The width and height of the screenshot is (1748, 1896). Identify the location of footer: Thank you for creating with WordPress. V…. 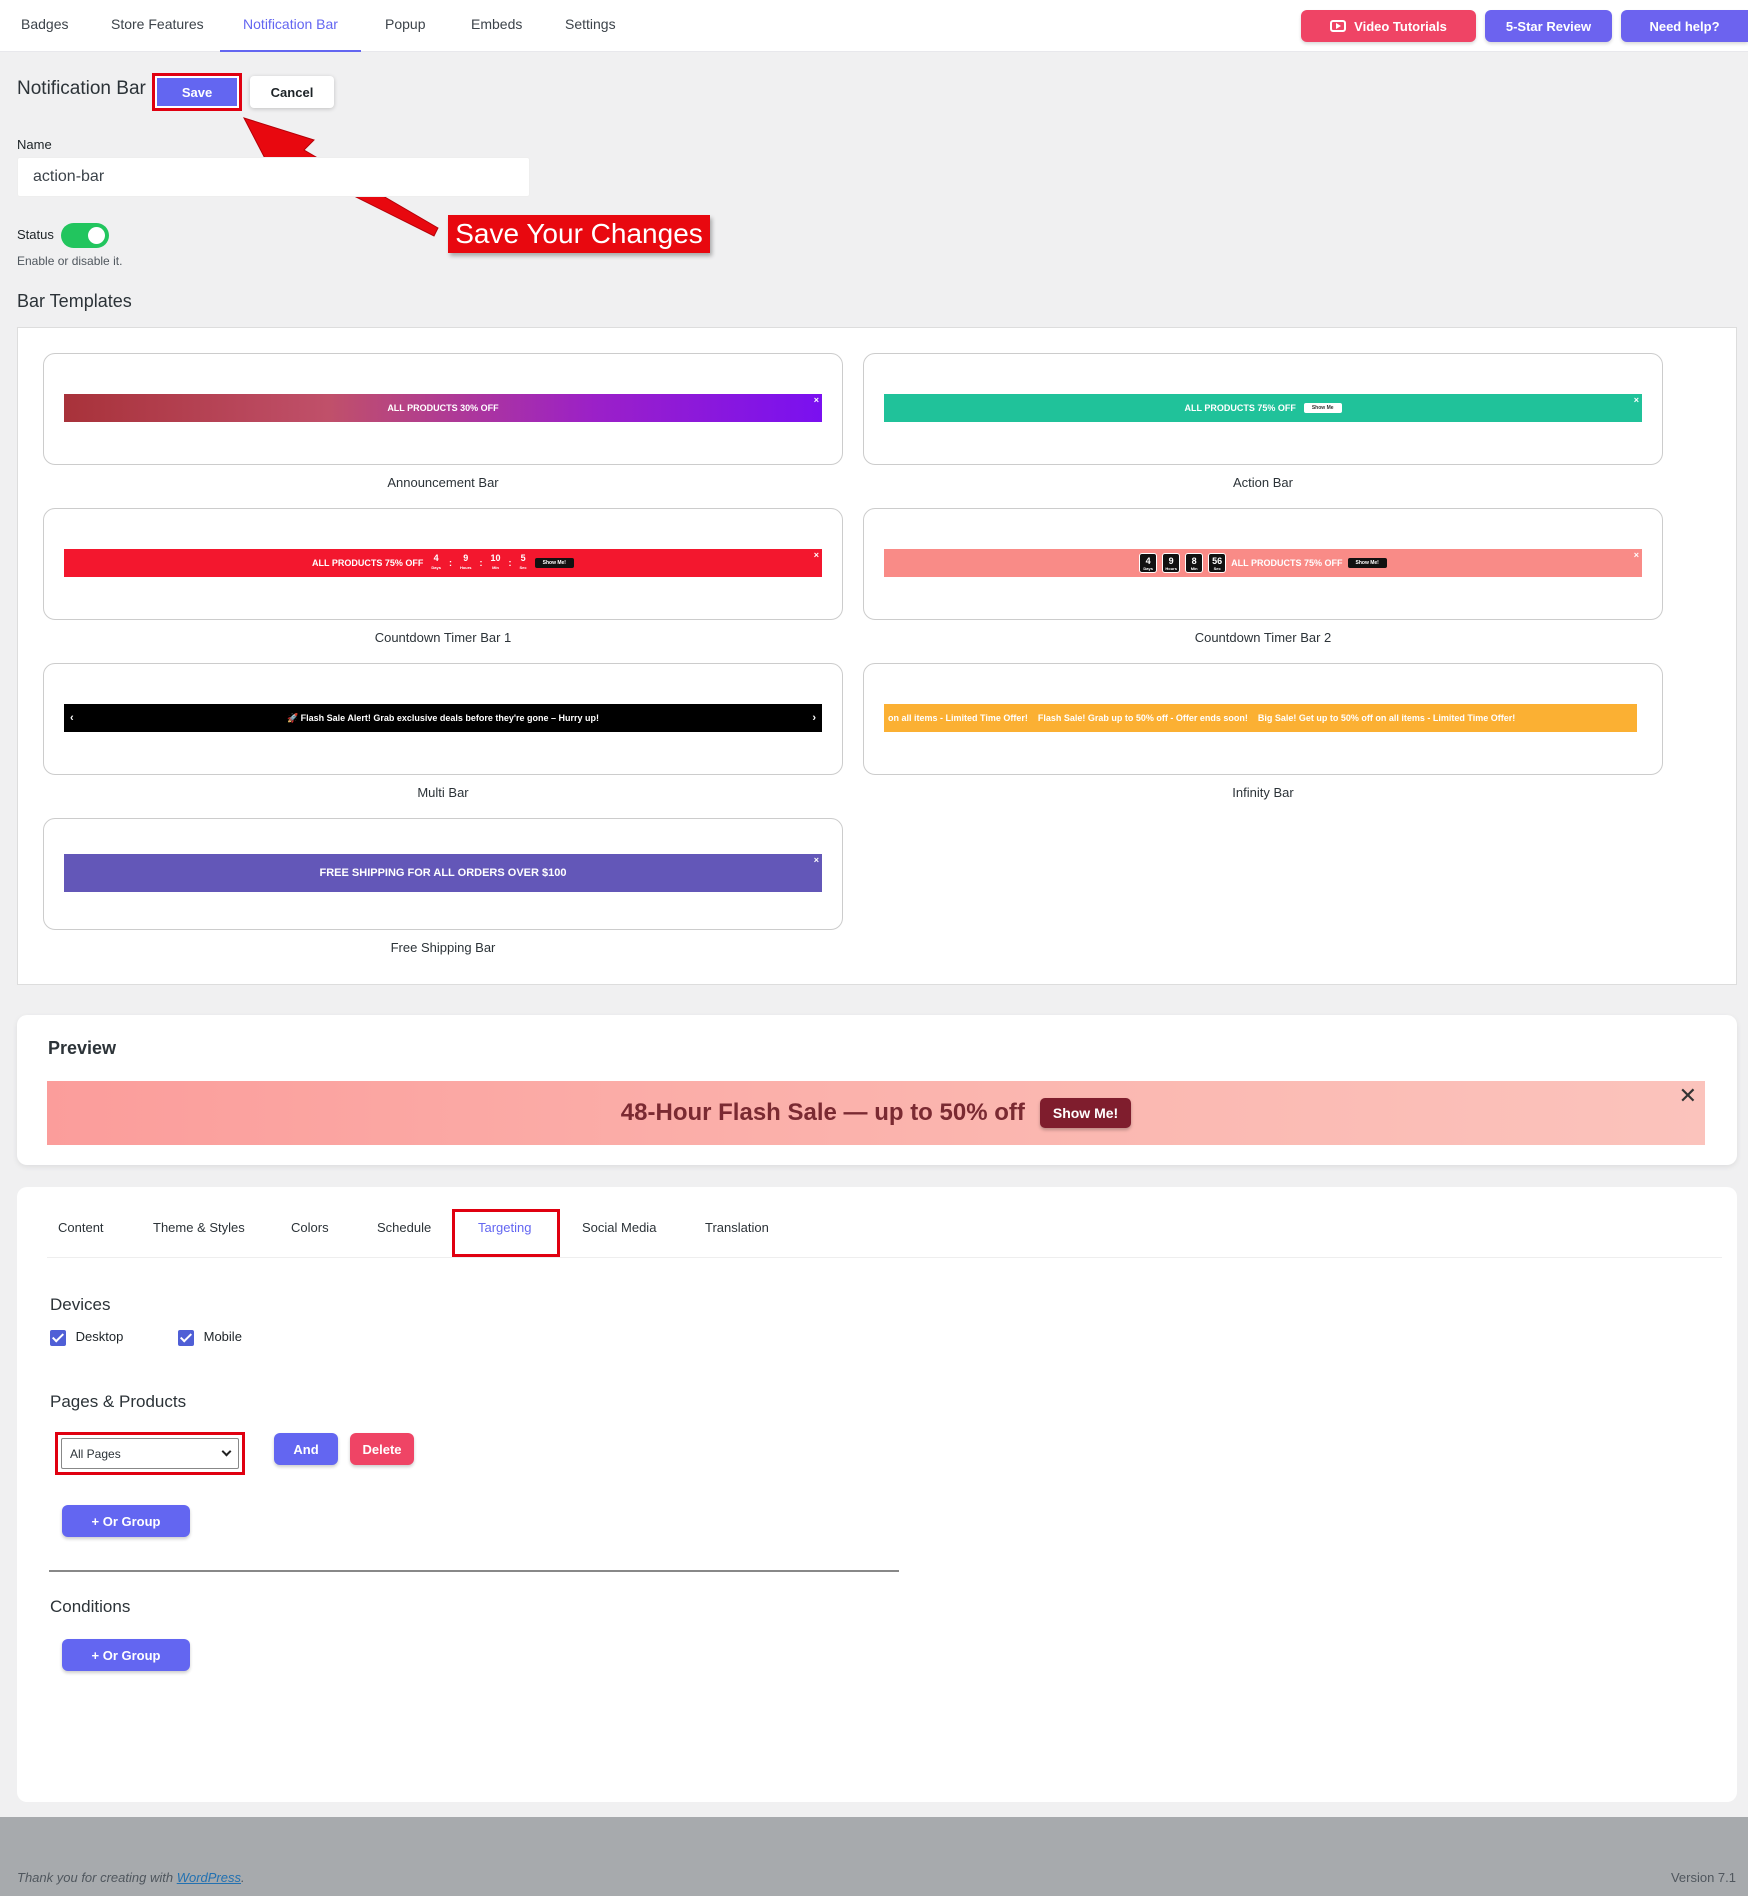
(874, 1856).